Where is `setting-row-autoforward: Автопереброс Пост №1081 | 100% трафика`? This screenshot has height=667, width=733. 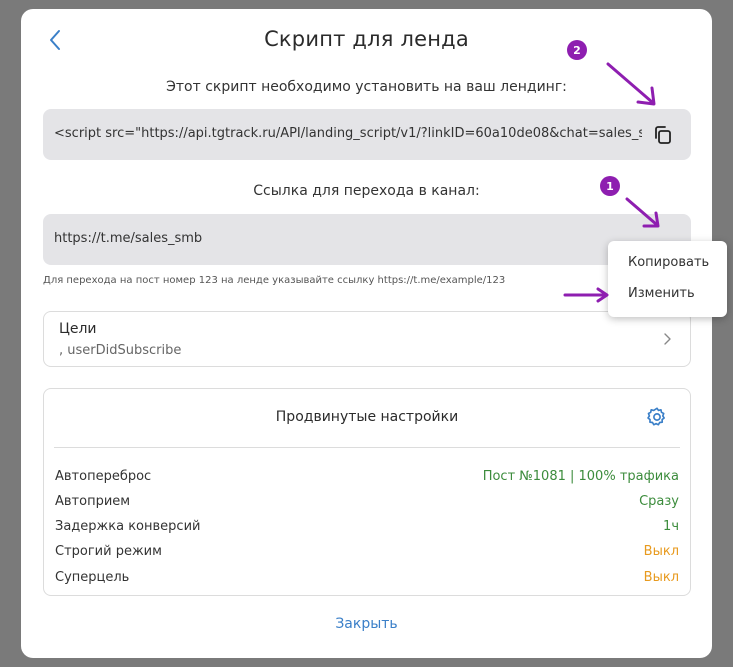 setting-row-autoforward: Автопереброс Пост №1081 | 100% трафика is located at coordinates (367, 478).